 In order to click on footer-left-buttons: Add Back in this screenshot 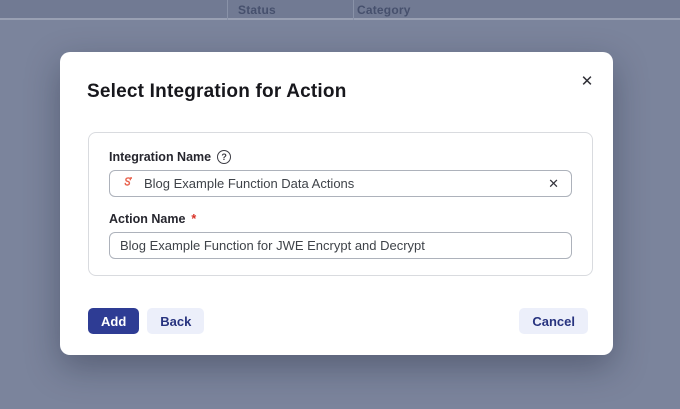, I will do `click(146, 321)`.